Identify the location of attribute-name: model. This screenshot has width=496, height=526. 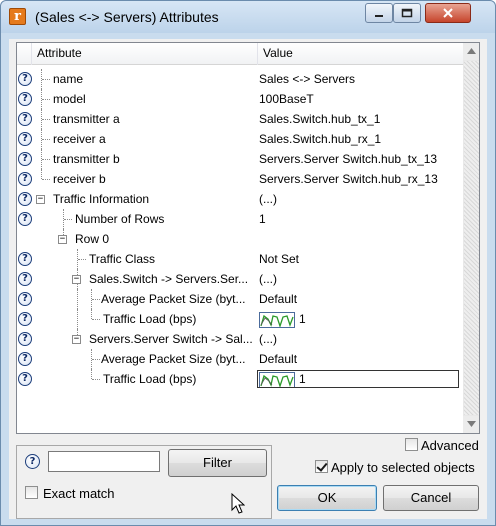
(69, 99).